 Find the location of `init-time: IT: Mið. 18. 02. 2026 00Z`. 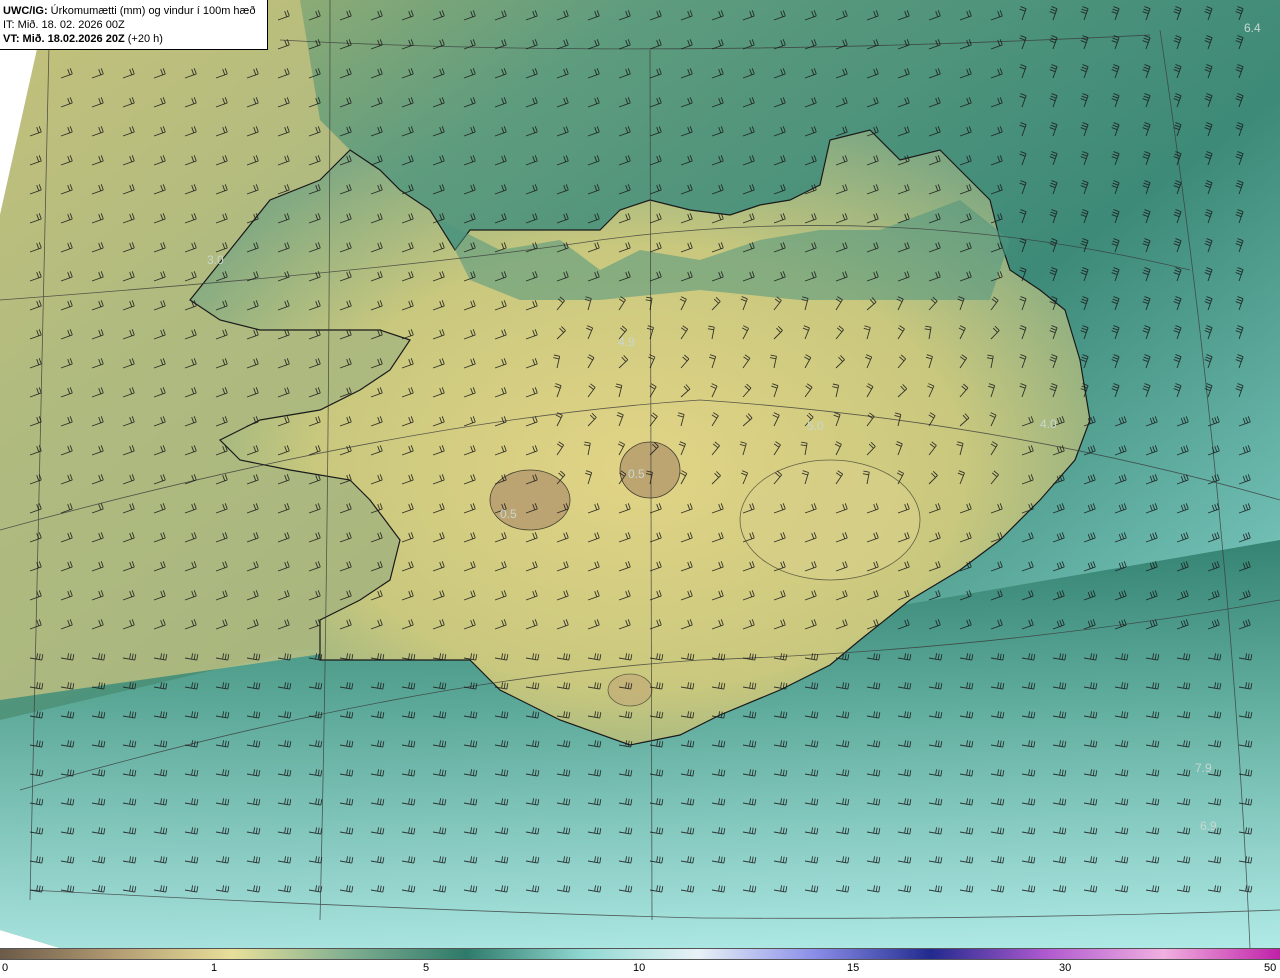

init-time: IT: Mið. 18. 02. 2026 00Z is located at coordinates (64, 25).